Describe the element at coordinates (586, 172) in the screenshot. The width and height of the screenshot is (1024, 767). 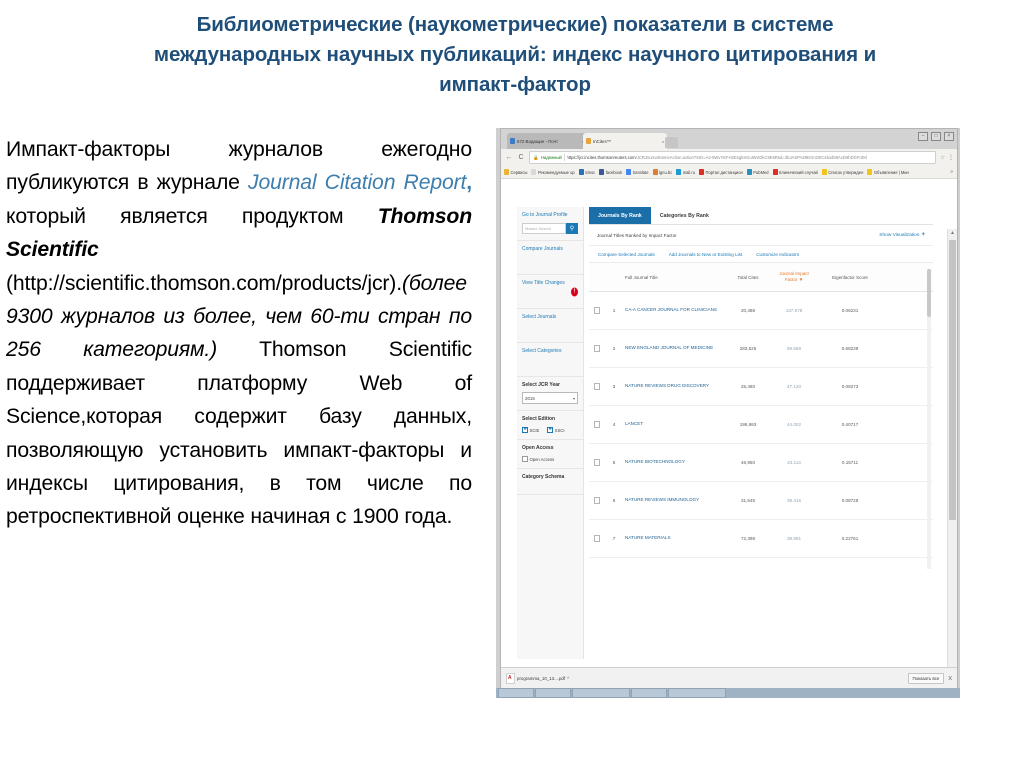
I see `bookmark-item: Sinsc` at that location.